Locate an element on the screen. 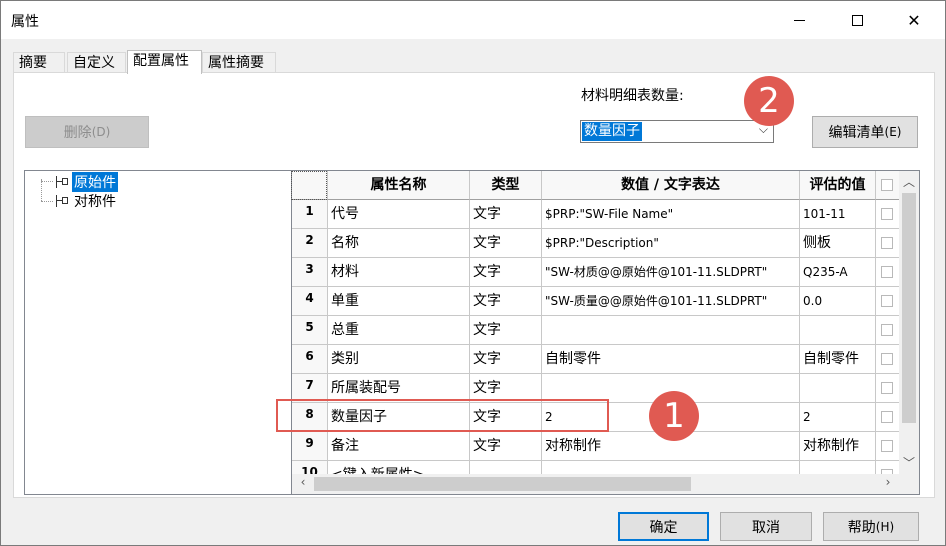 The width and height of the screenshot is (946, 546). help-shortcut: (H) is located at coordinates (885, 526).